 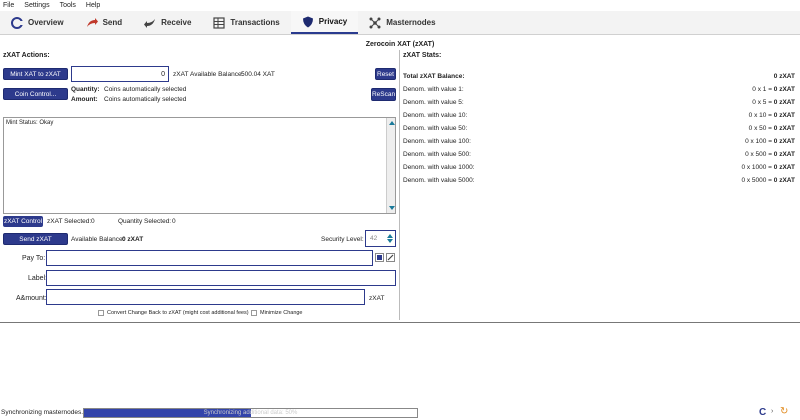 I want to click on tab-receive: Receive, so click(x=167, y=22).